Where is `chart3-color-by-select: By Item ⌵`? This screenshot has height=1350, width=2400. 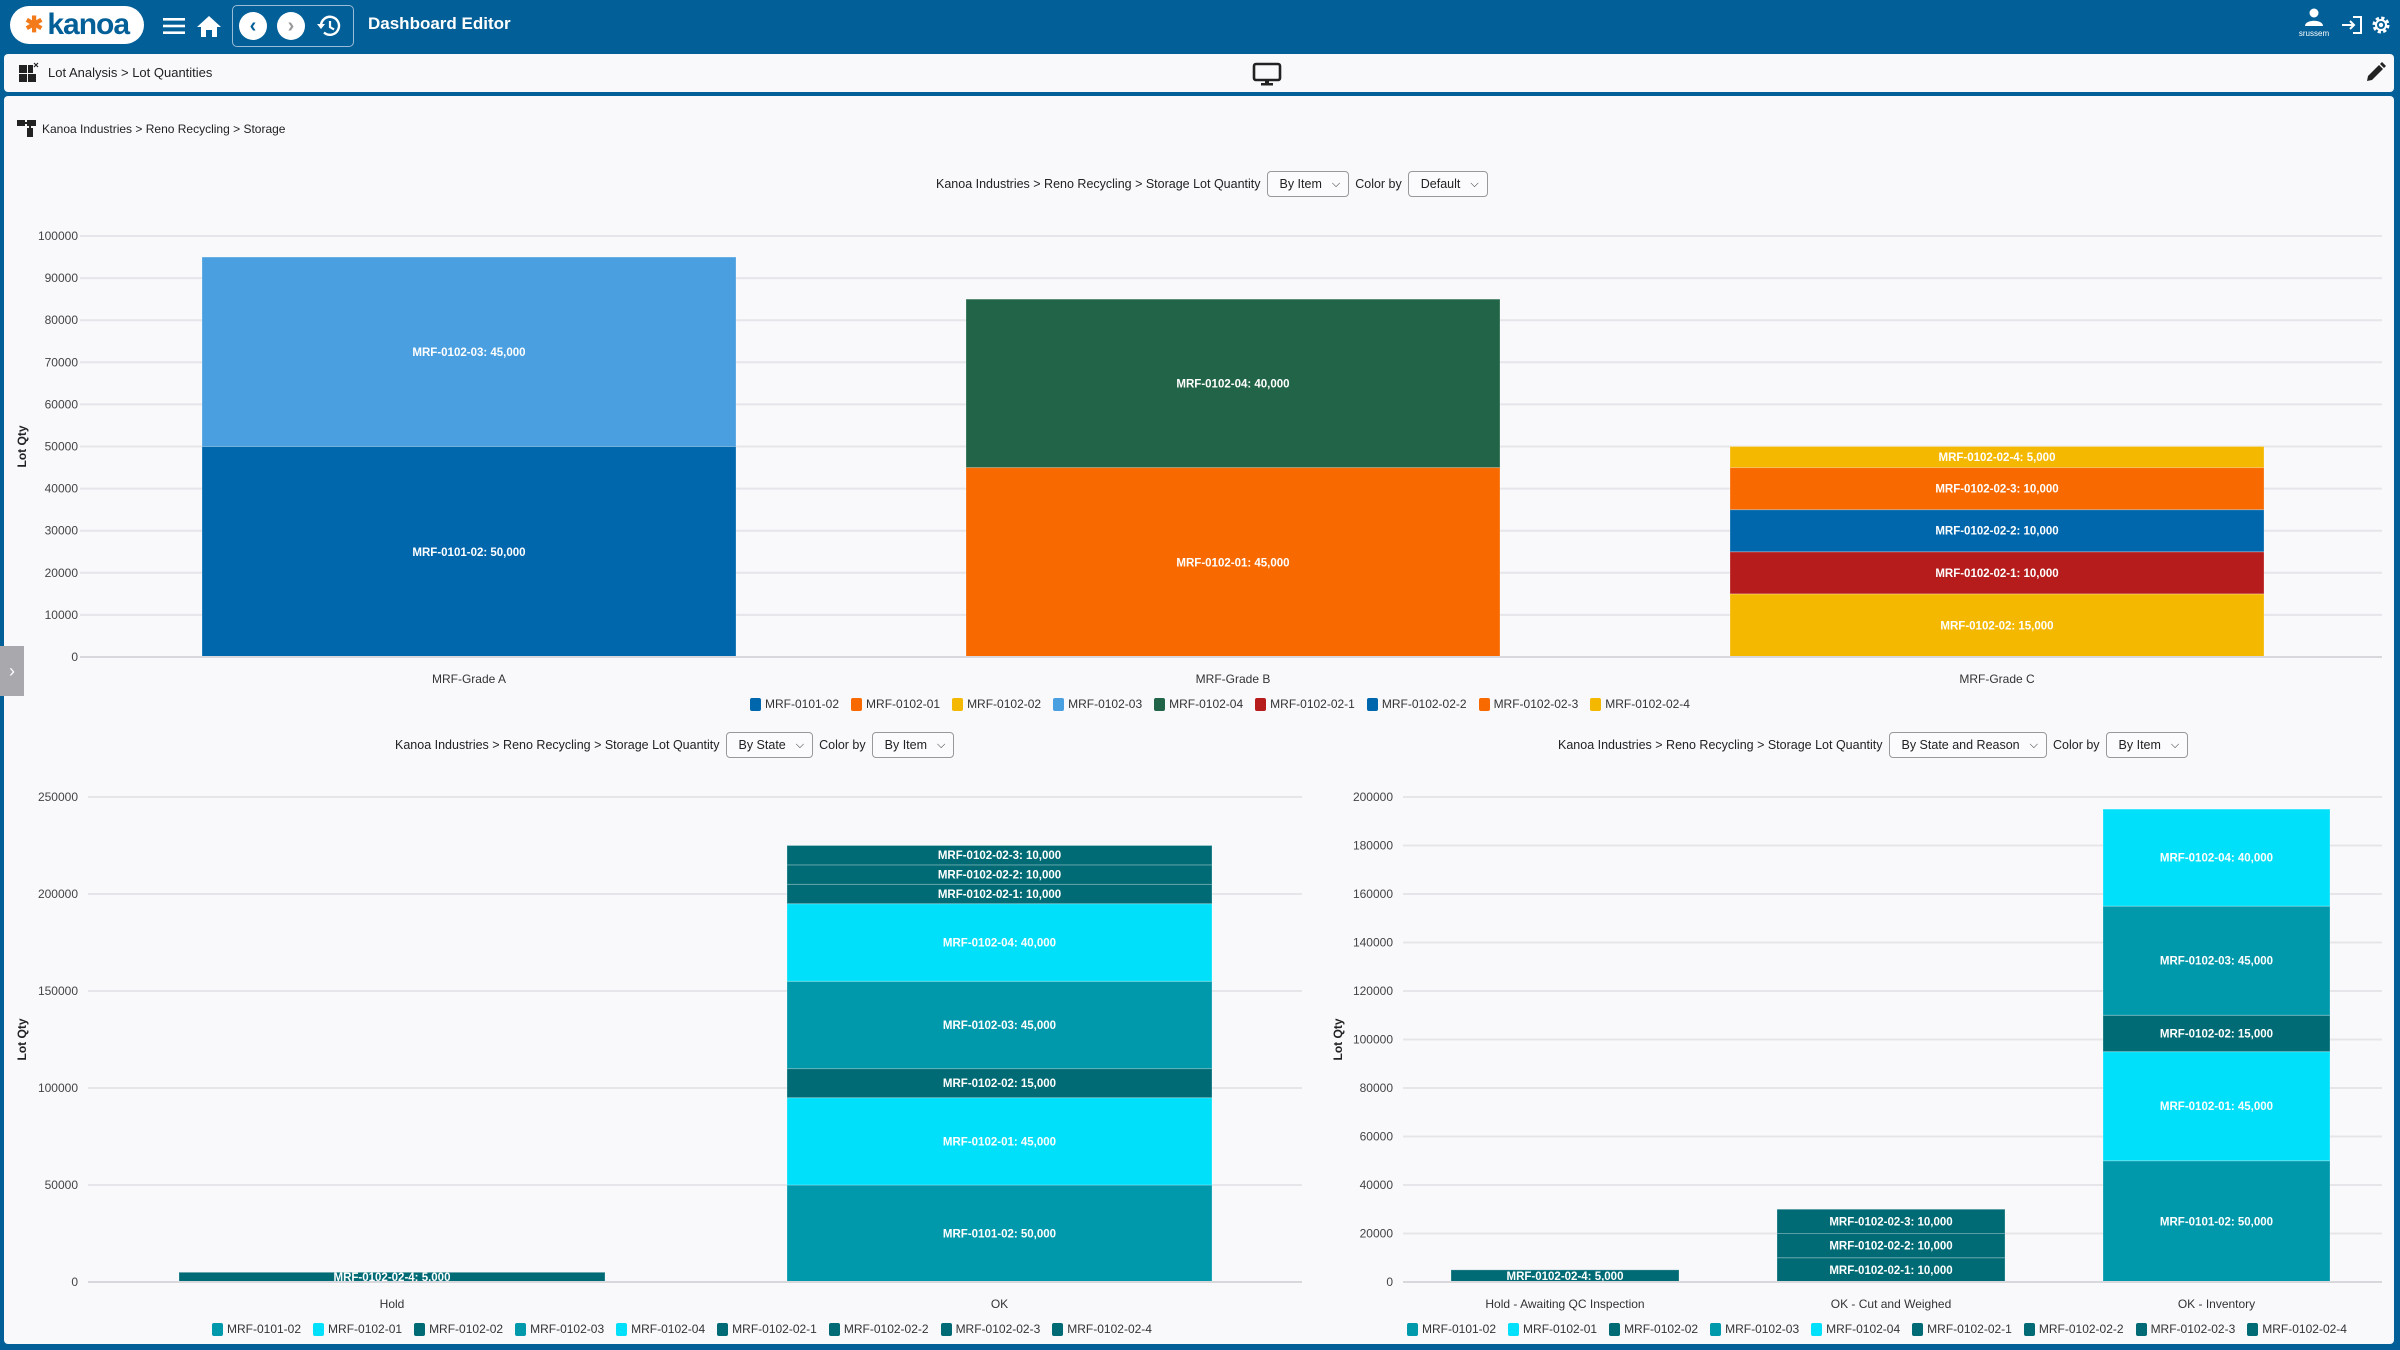
chart3-color-by-select: By Item ⌵ is located at coordinates (2147, 745).